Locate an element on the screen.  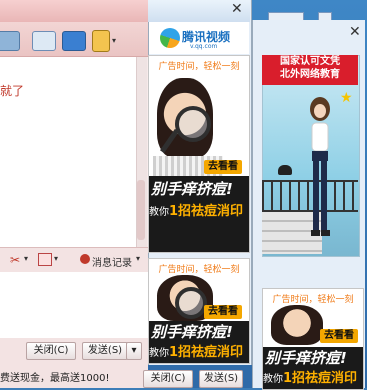
chat-titlebar is located at coordinates (74, 11).